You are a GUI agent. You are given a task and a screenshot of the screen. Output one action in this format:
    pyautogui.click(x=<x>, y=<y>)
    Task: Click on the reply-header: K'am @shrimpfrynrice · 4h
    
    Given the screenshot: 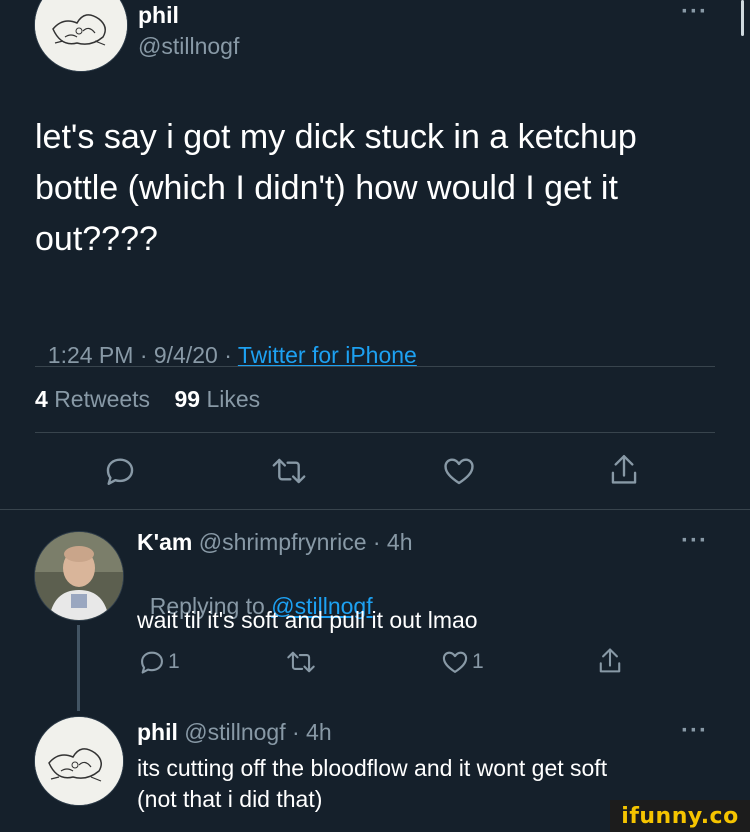 What is the action you would take?
    pyautogui.click(x=275, y=542)
    